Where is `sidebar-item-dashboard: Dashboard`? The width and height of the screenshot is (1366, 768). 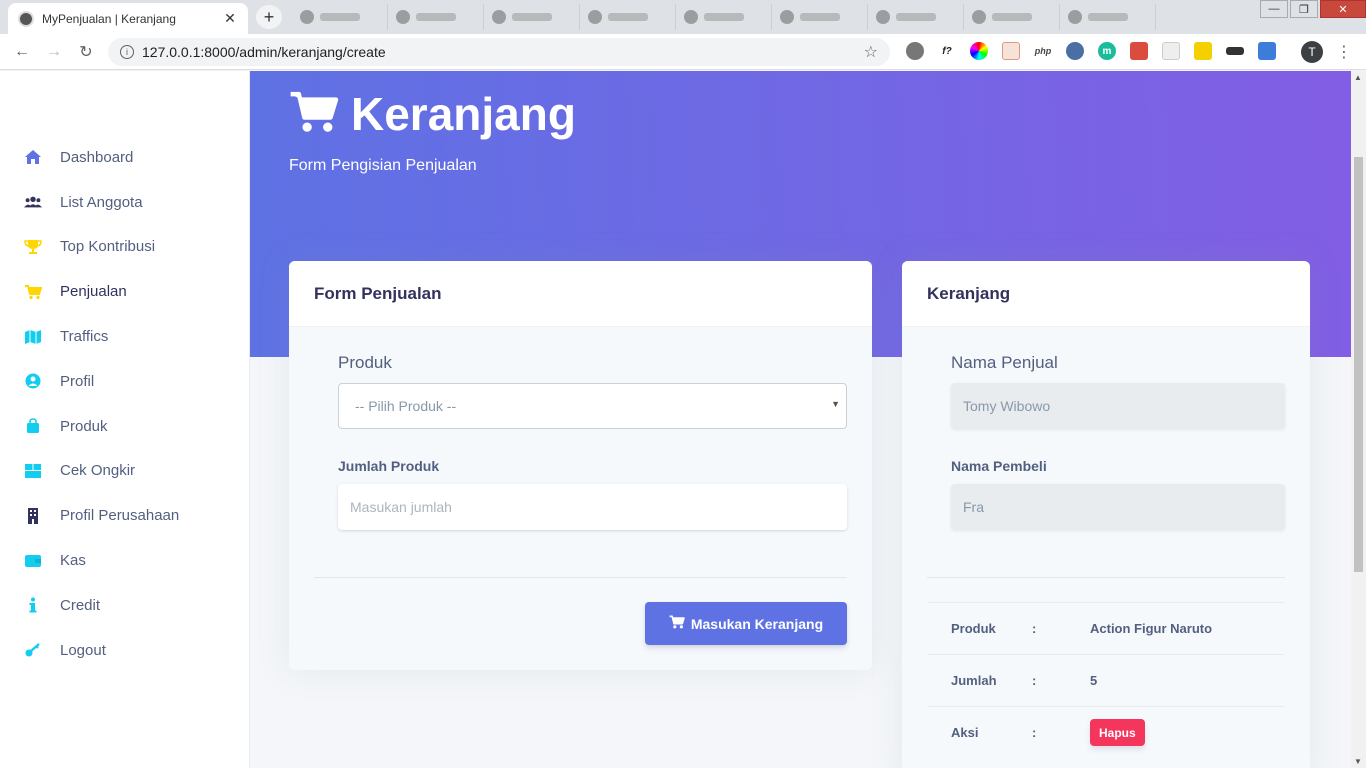 sidebar-item-dashboard: Dashboard is located at coordinates (125, 157).